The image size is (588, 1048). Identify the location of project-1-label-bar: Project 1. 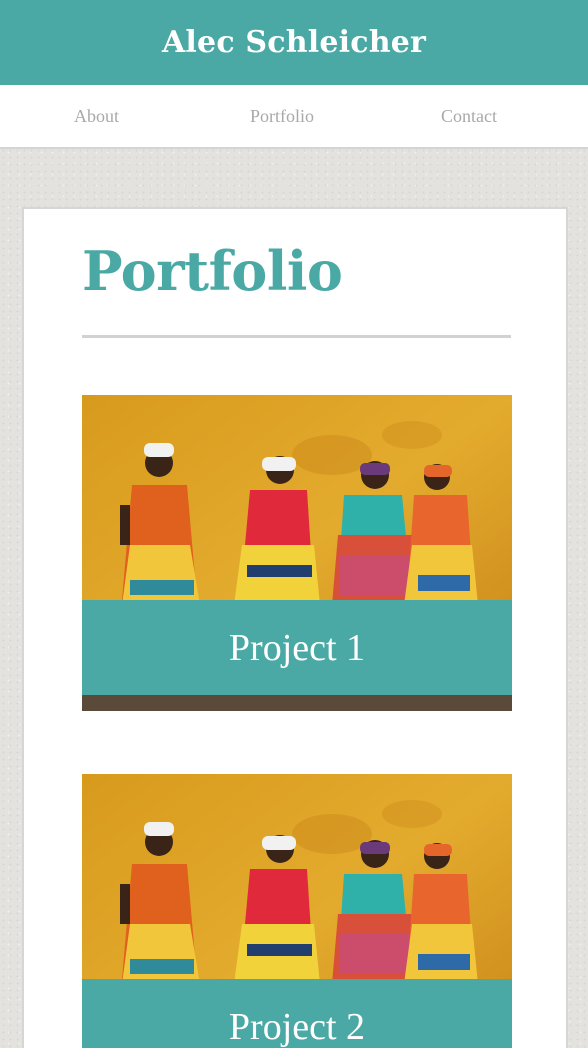
(297, 647).